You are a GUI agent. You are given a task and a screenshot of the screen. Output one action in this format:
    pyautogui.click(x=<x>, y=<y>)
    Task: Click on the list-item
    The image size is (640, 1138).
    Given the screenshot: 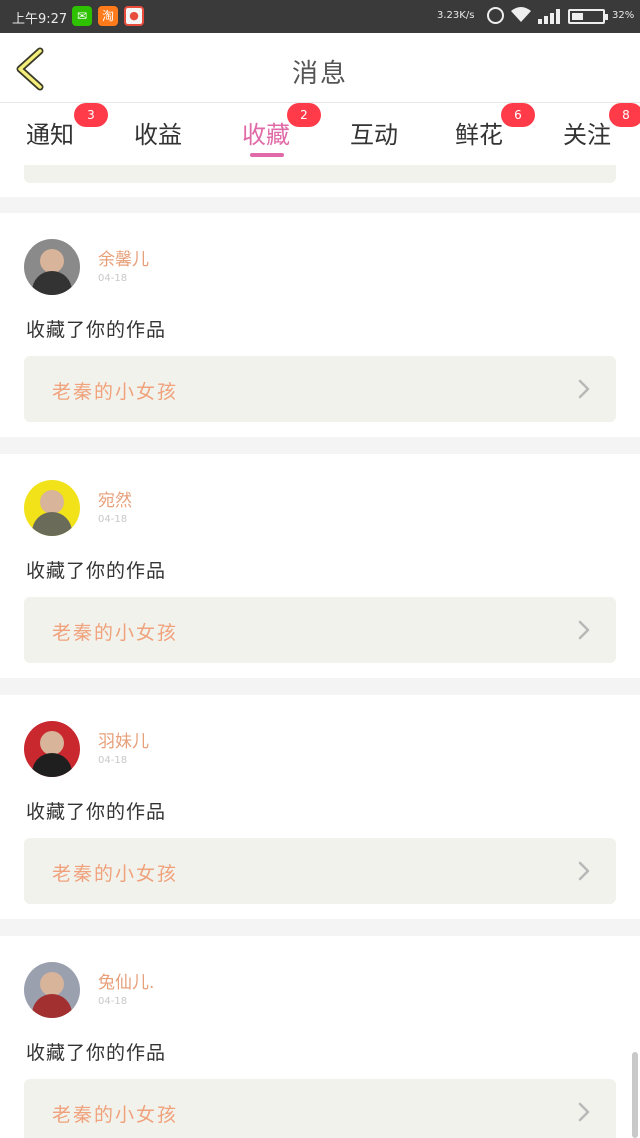 What is the action you would take?
    pyautogui.click(x=320, y=181)
    